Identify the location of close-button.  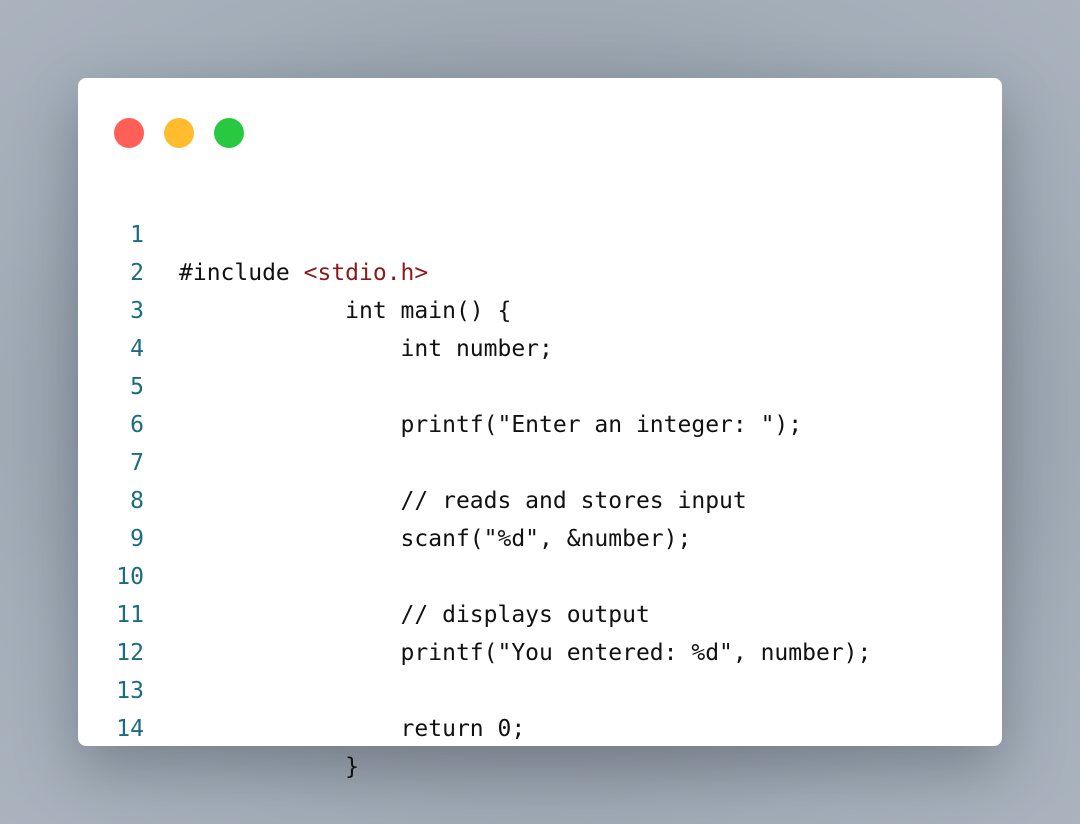
(129, 133).